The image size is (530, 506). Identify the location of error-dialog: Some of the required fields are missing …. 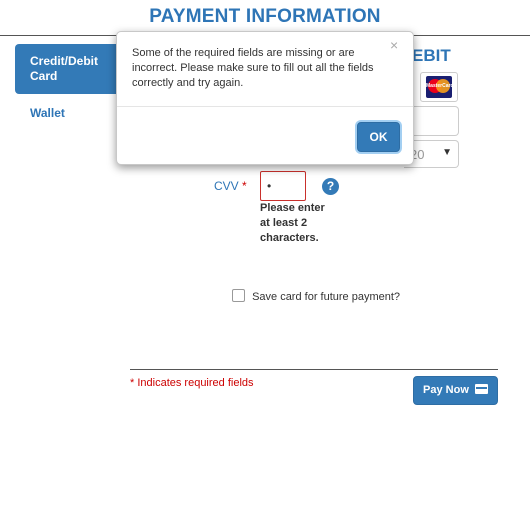
(265, 98).